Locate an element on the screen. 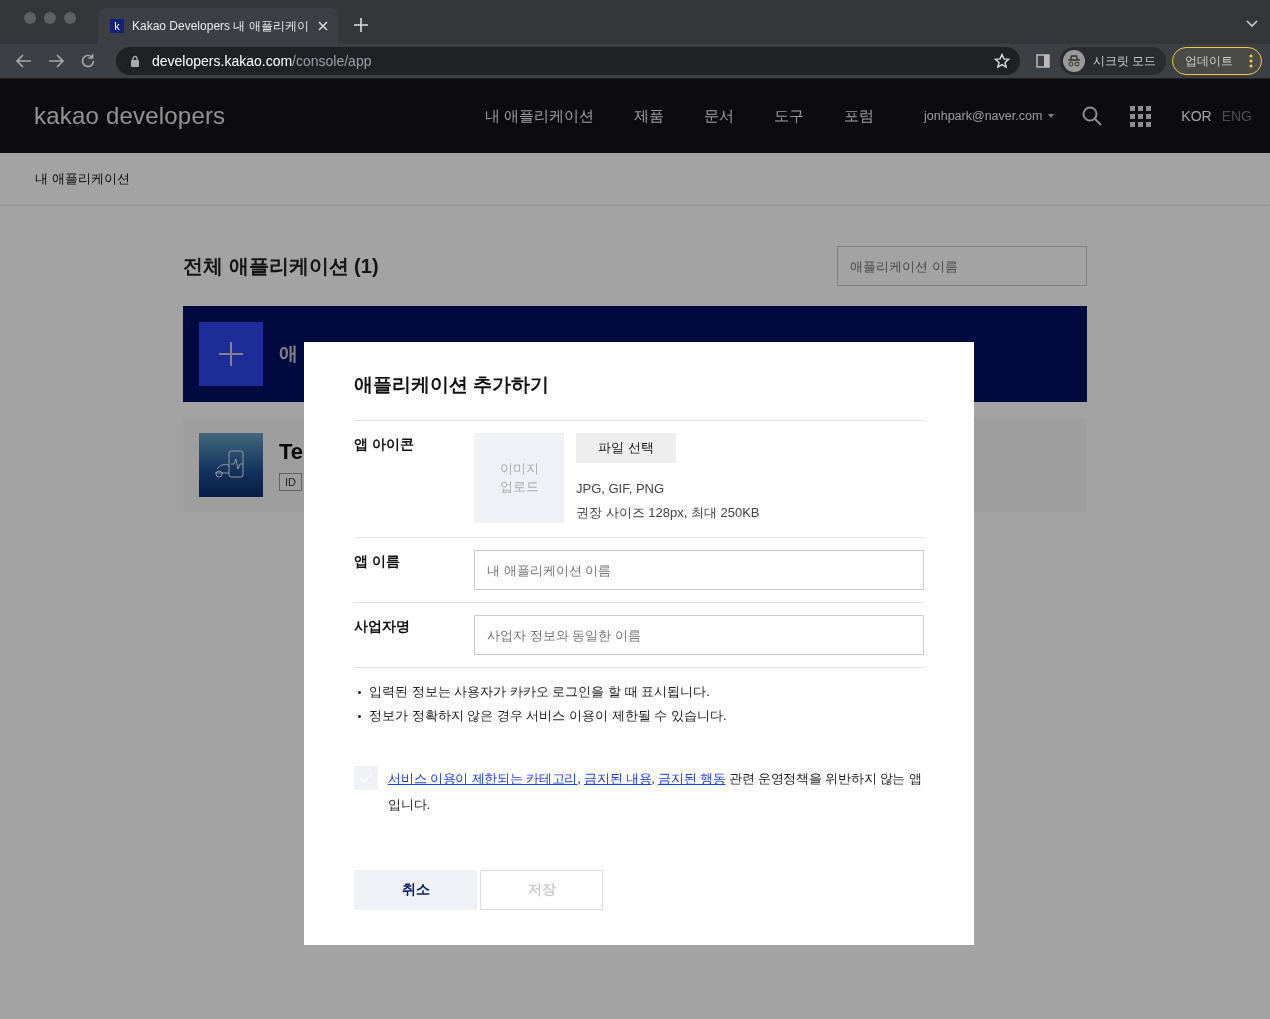 The width and height of the screenshot is (1270, 1019). hint-text: 권장 사이즈 128px, 최대 250KB is located at coordinates (668, 513).